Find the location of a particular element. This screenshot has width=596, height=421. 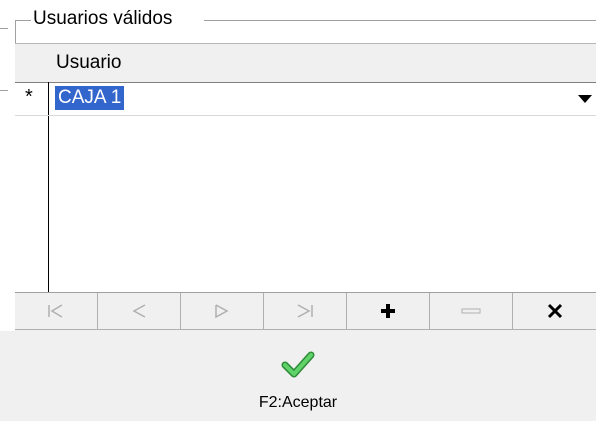

first-record-icon is located at coordinates (55, 311).